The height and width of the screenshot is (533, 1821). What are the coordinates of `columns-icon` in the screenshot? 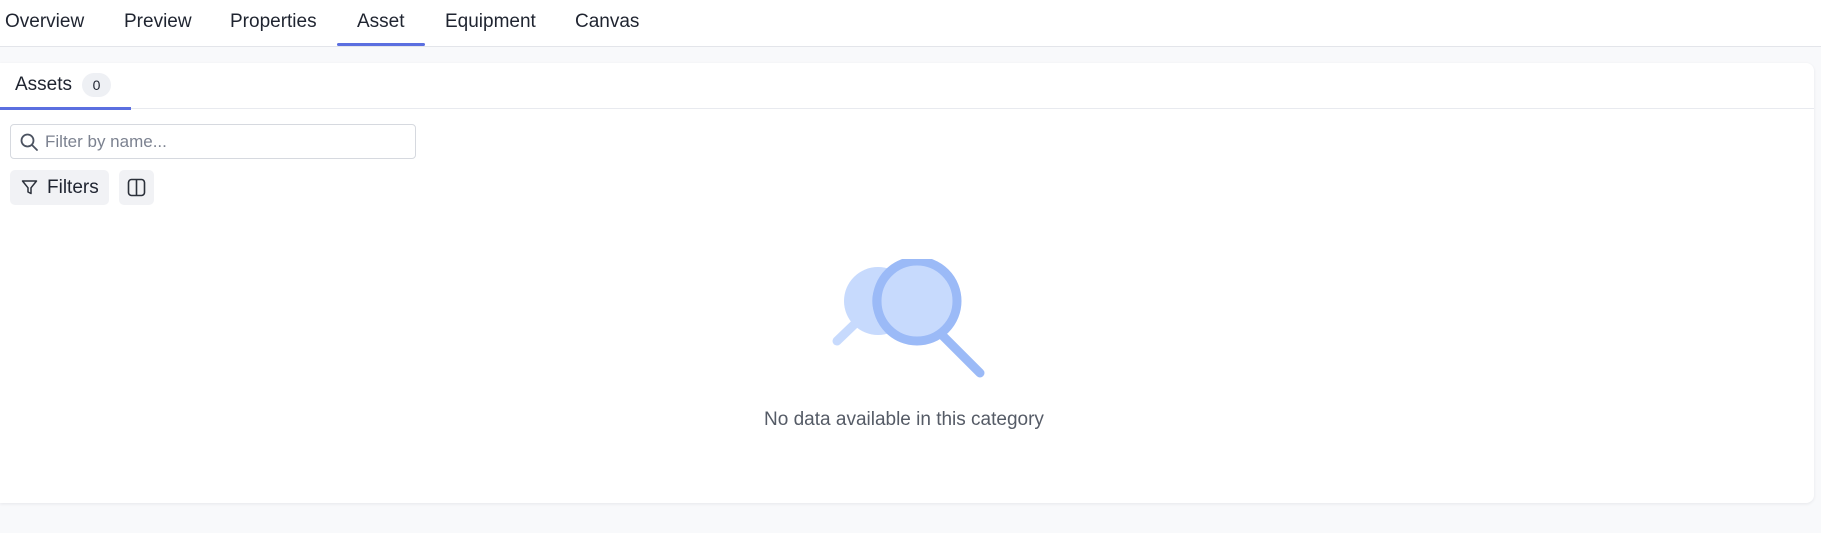 It's located at (136, 187).